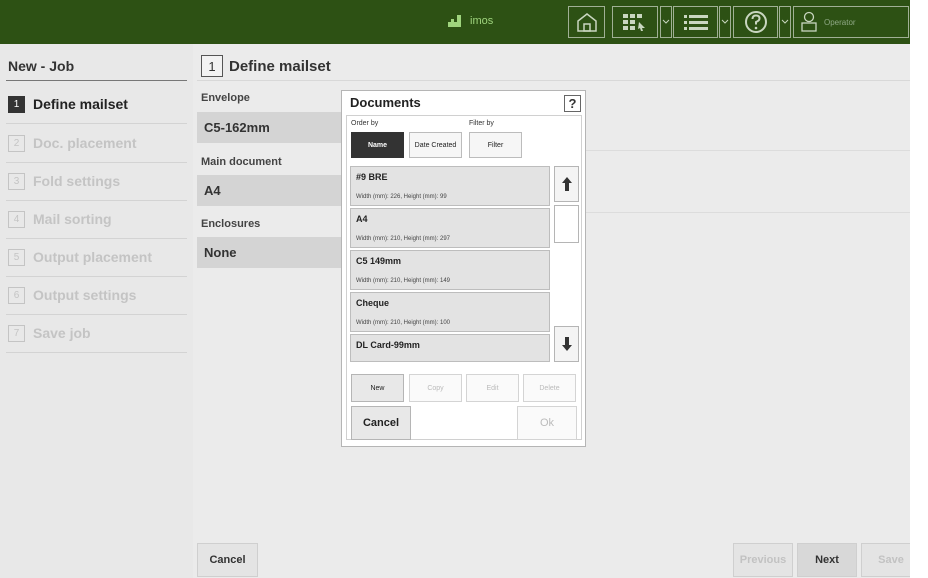 This screenshot has height=578, width=928. I want to click on previous-button: Previous, so click(763, 560).